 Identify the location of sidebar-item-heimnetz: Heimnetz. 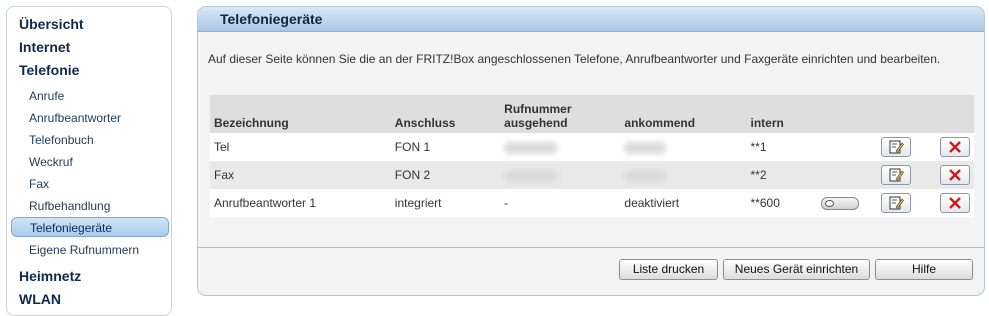
(50, 276).